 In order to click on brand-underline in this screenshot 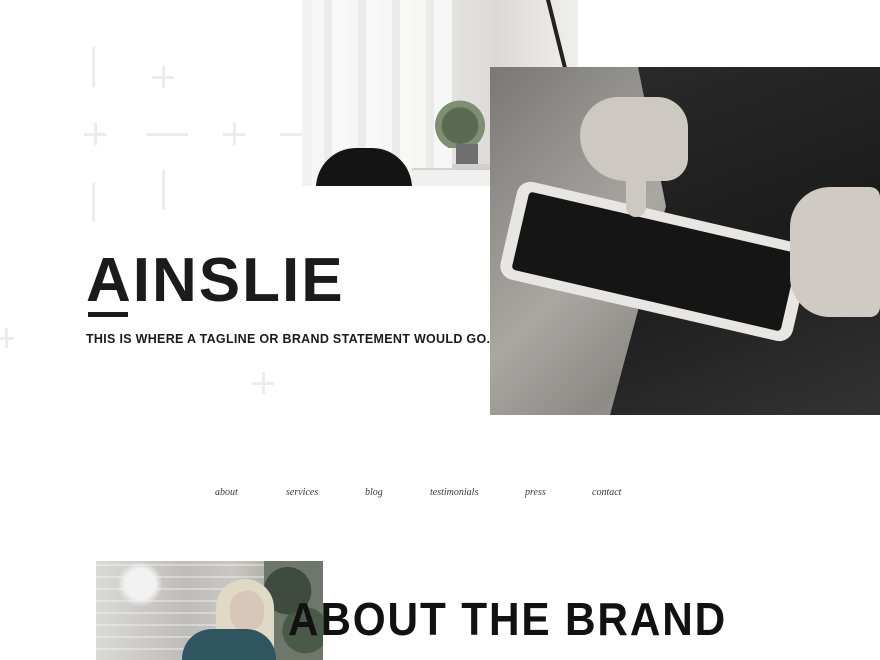, I will do `click(108, 314)`.